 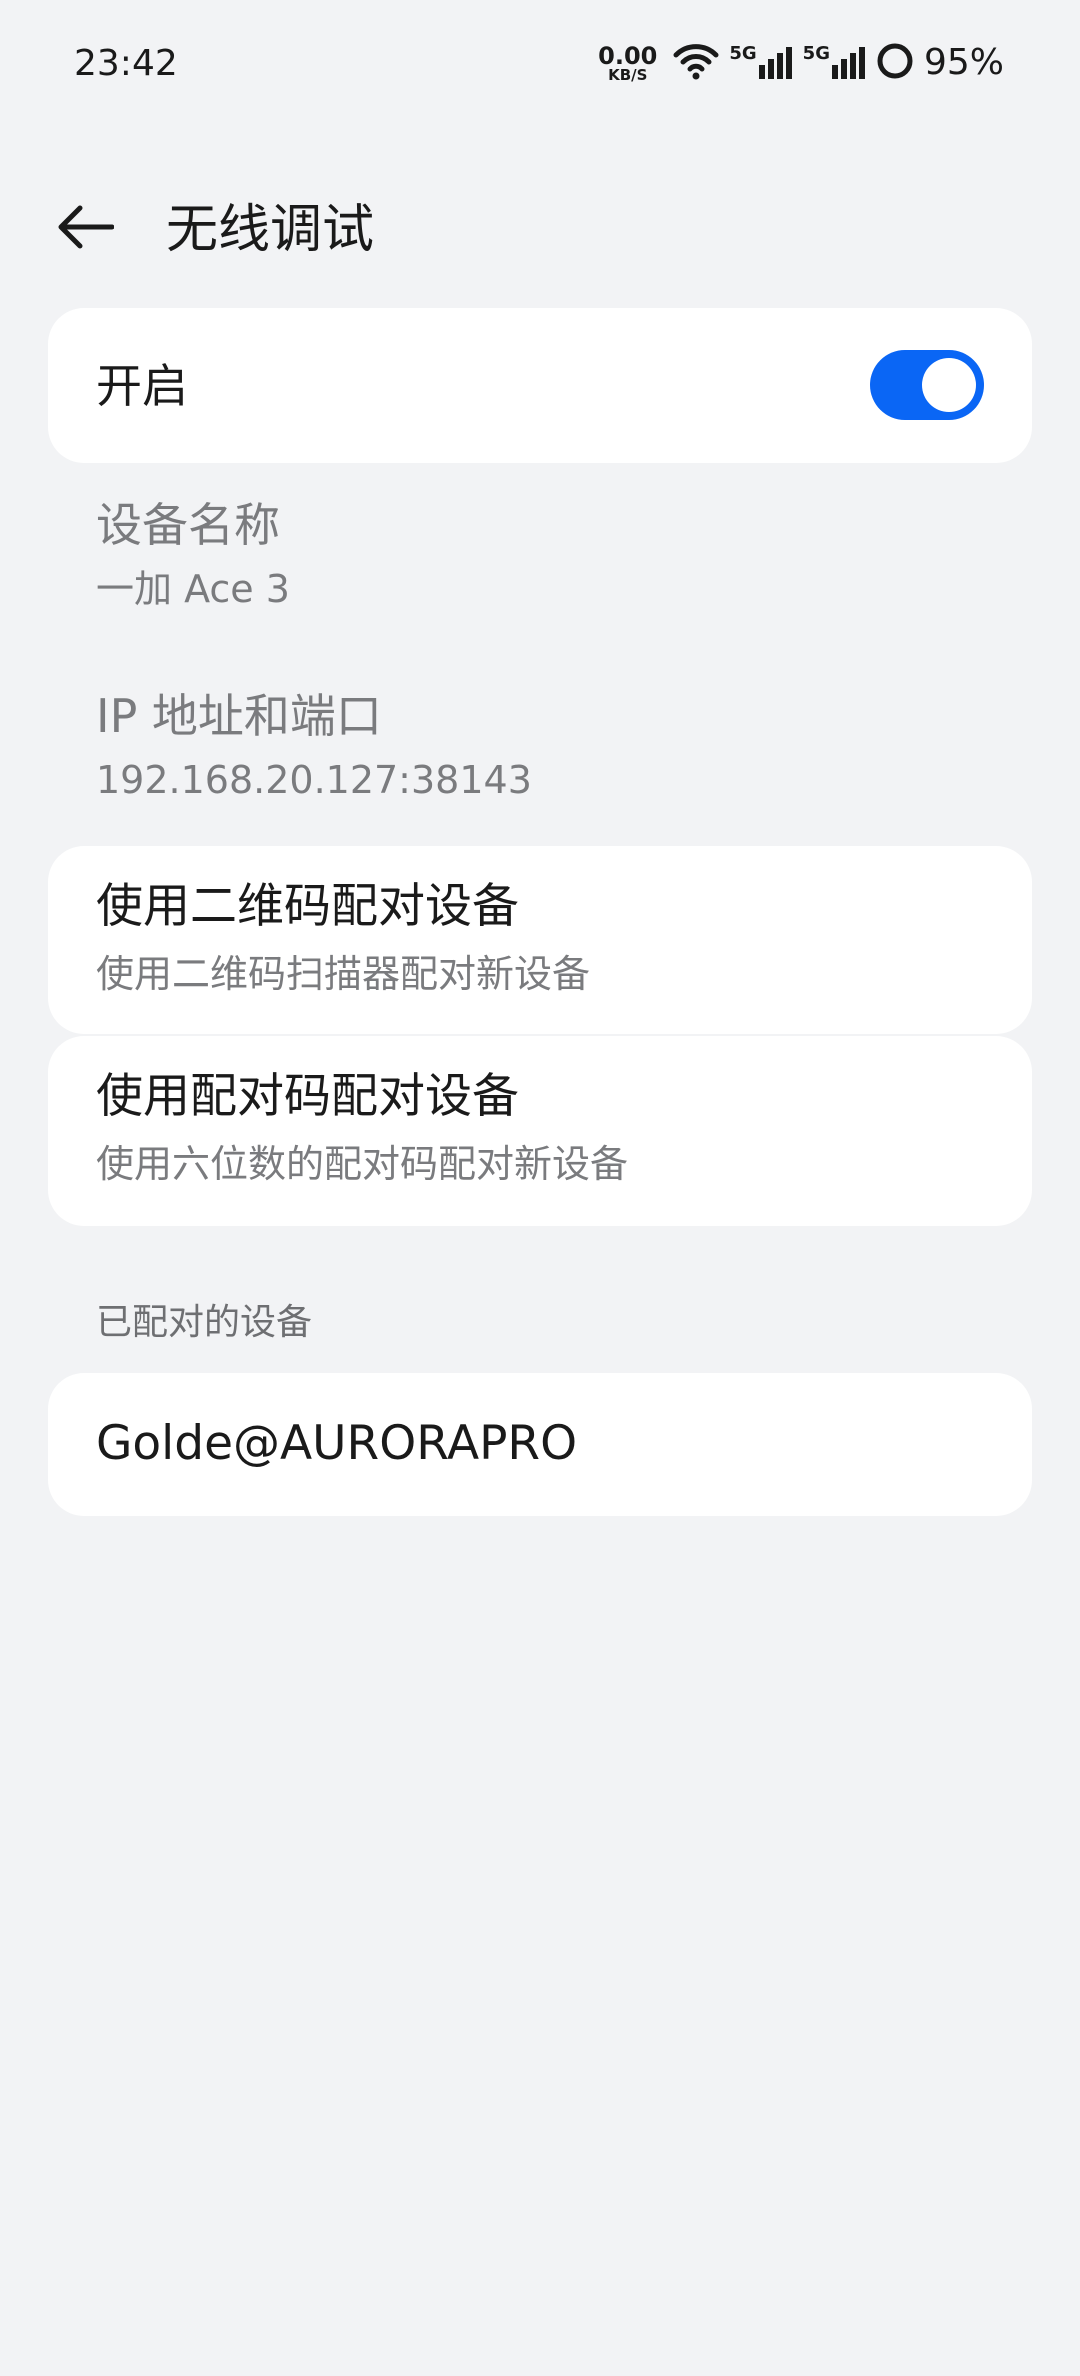 What do you see at coordinates (743, 53) in the screenshot?
I see `signal-1-type: 5G` at bounding box center [743, 53].